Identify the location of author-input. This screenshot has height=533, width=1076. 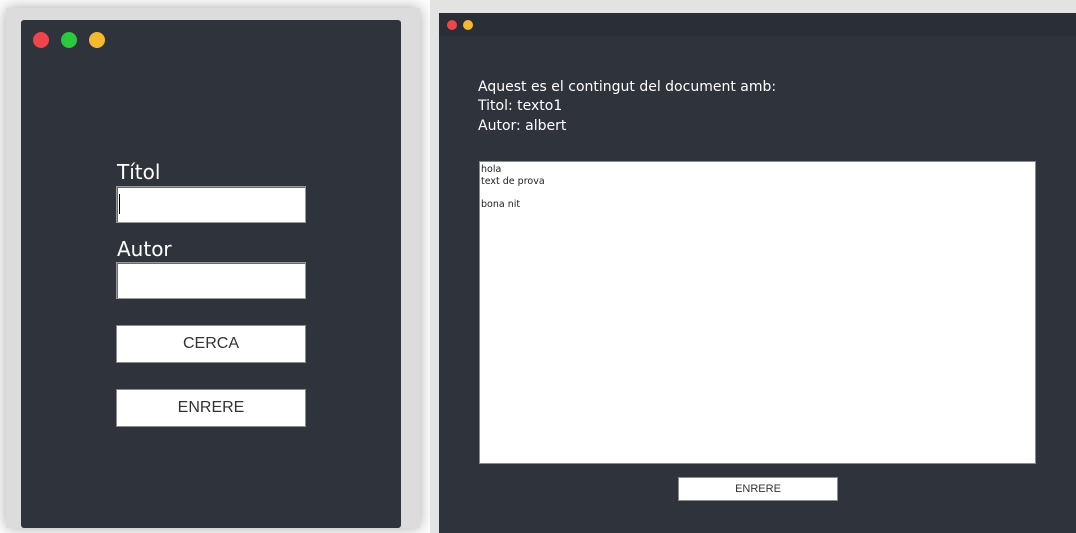
(211, 280).